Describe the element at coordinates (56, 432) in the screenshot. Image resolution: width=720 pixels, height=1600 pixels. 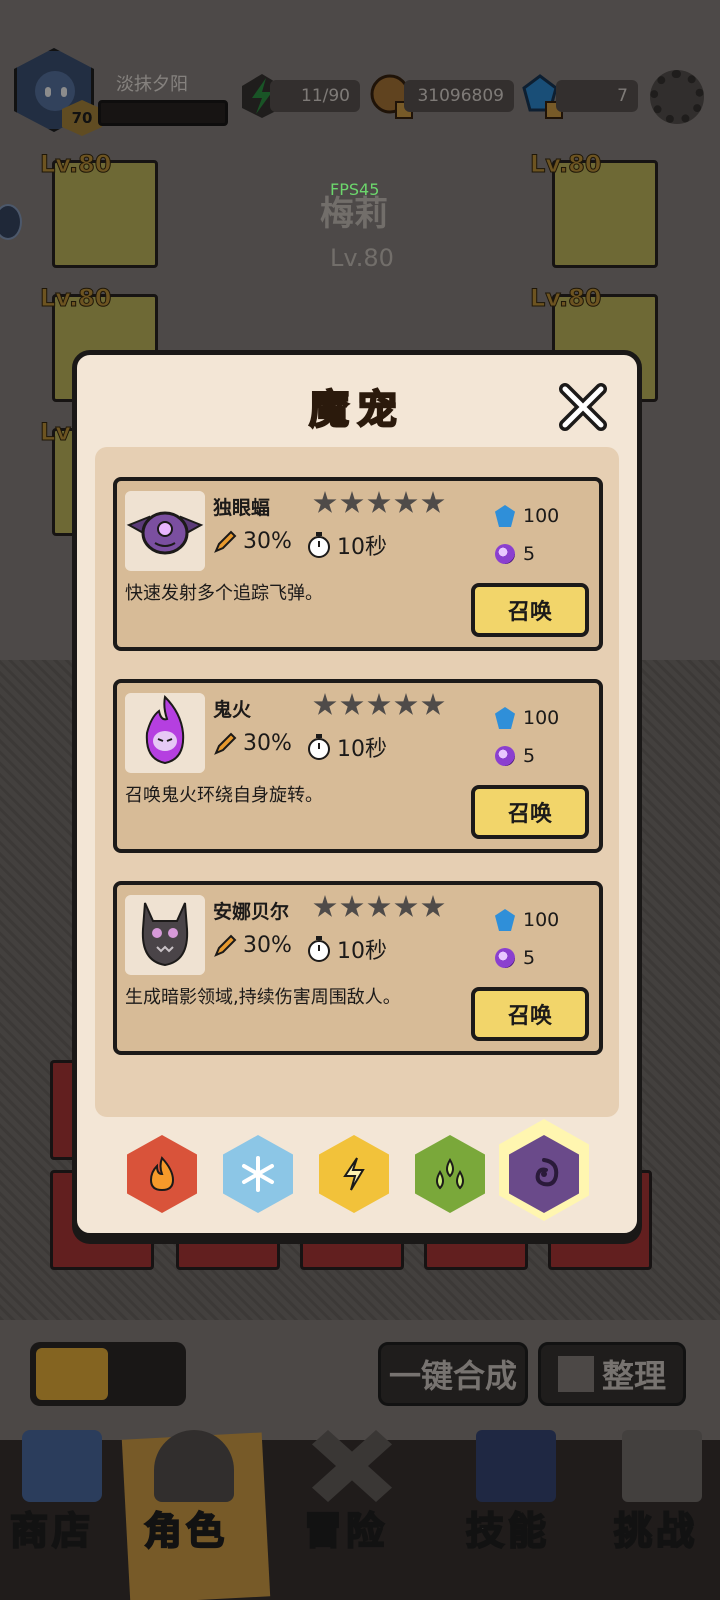
I see `equip-level-label: Lv` at that location.